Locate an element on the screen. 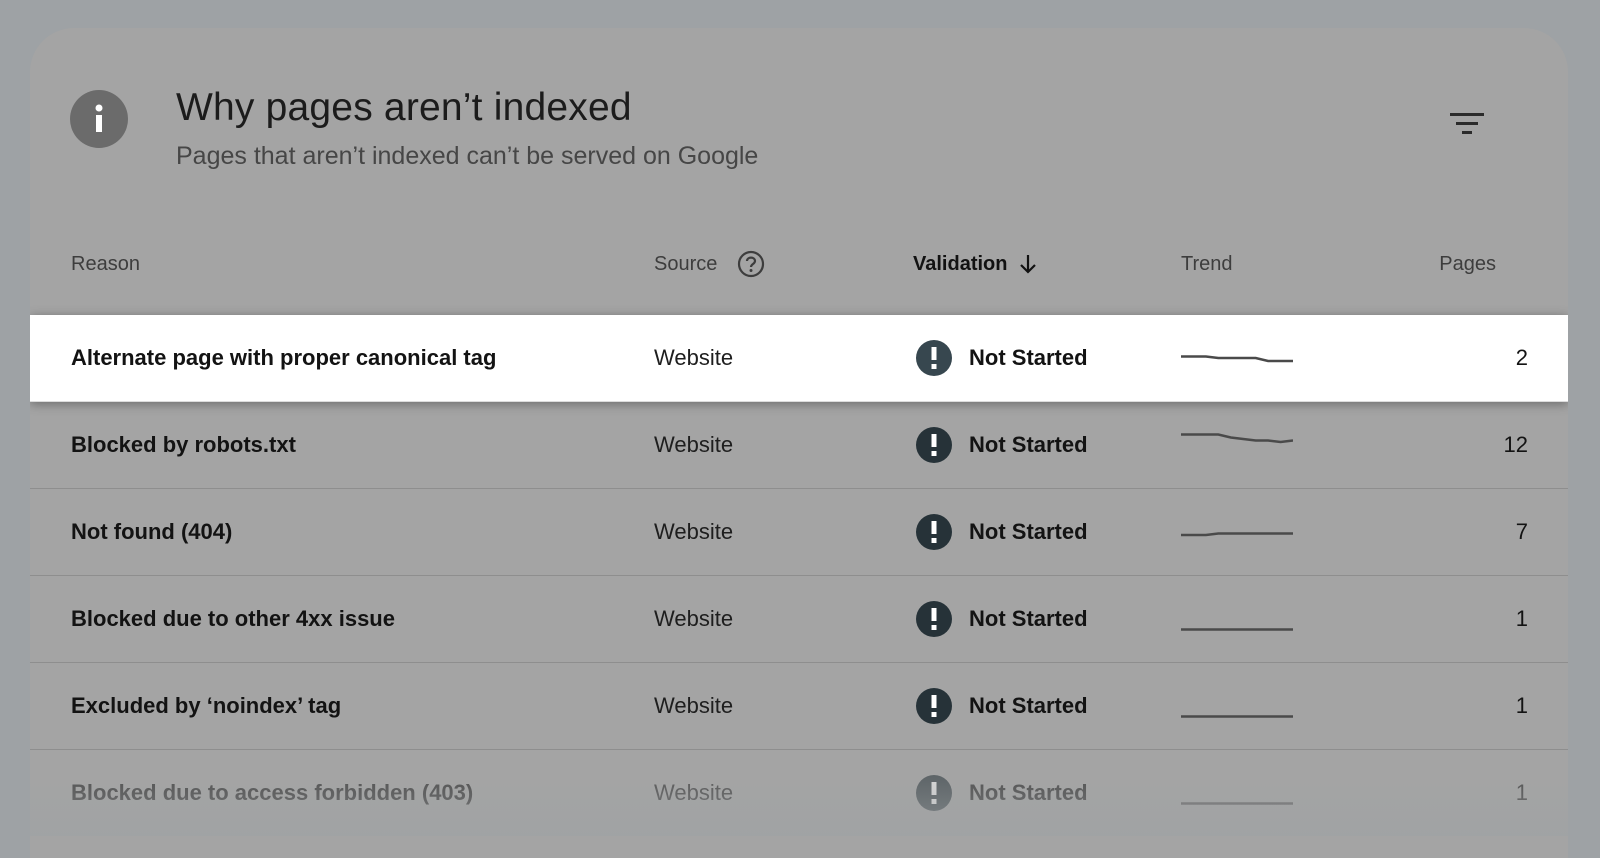  reason-cell: Blocked by robots.txt is located at coordinates (183, 444).